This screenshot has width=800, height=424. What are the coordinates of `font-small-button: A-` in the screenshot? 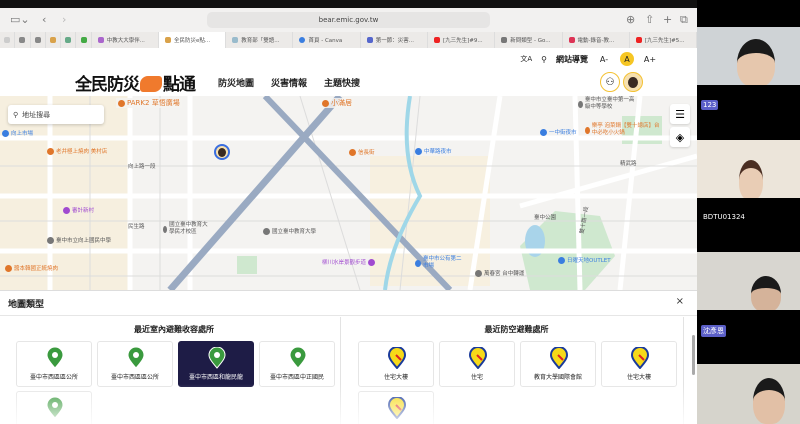 It's located at (604, 59).